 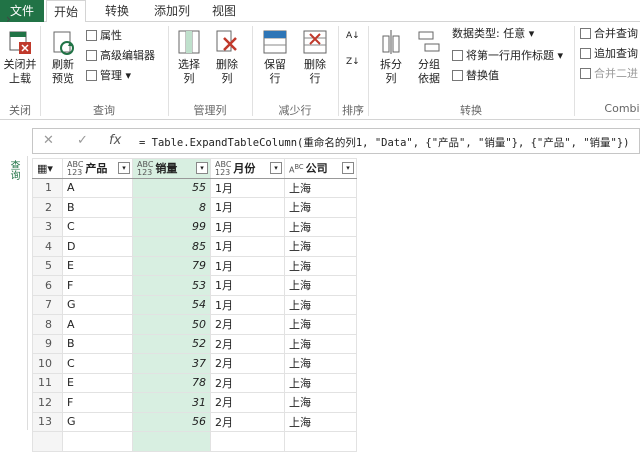 What do you see at coordinates (609, 54) in the screenshot?
I see `append-queries-button: 追加查询` at bounding box center [609, 54].